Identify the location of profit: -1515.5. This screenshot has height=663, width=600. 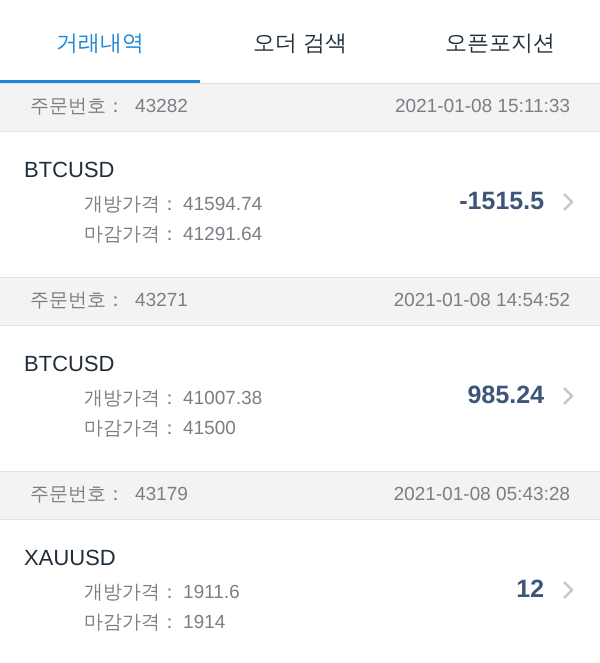
(501, 202).